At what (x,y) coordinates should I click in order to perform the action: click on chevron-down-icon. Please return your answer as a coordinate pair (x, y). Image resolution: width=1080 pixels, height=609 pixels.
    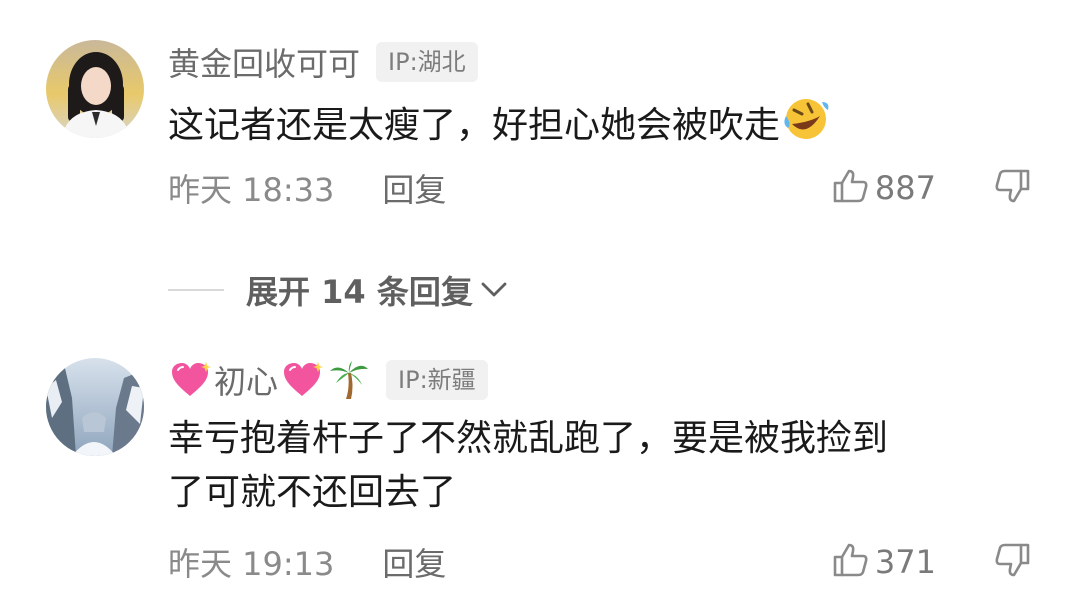
    Looking at the image, I should click on (494, 290).